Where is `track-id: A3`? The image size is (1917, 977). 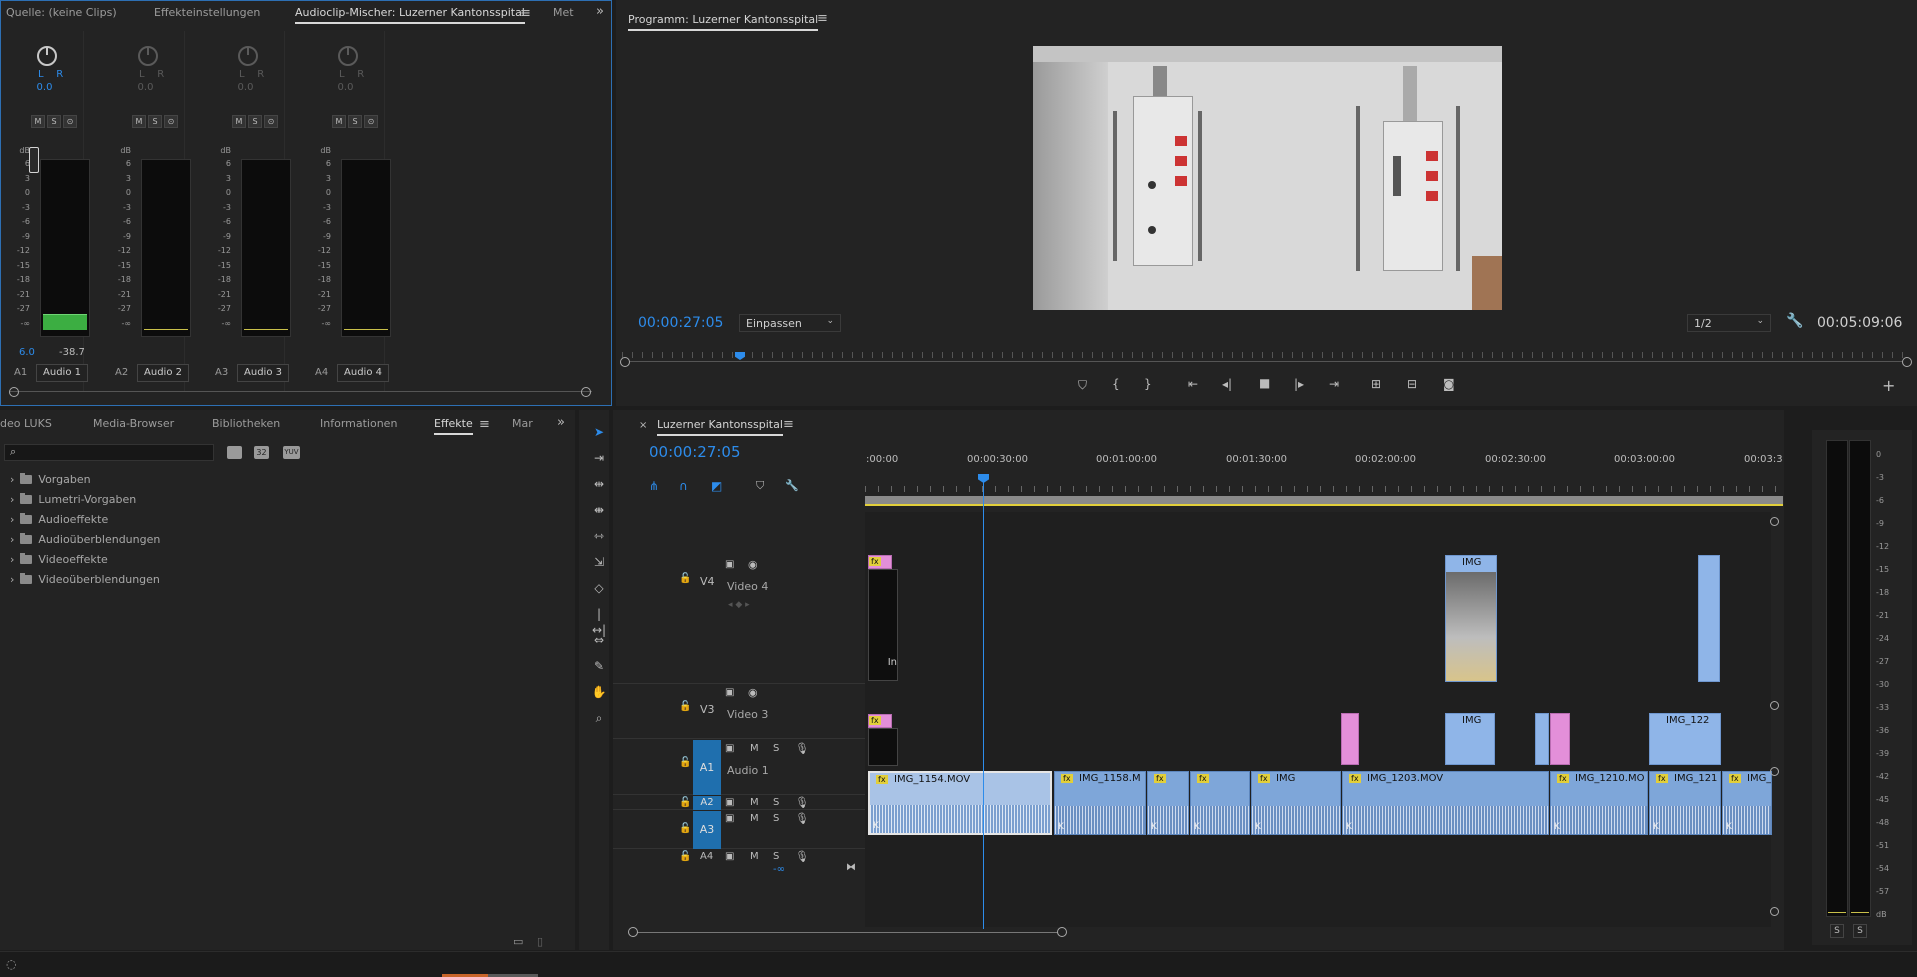
track-id: A3 is located at coordinates (707, 830).